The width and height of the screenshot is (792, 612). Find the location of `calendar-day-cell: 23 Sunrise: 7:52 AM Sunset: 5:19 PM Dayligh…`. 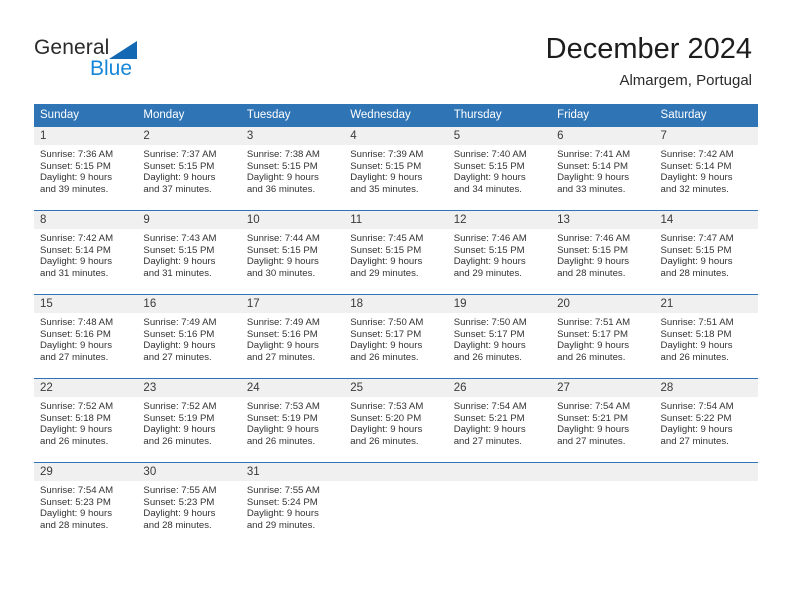

calendar-day-cell: 23 Sunrise: 7:52 AM Sunset: 5:19 PM Dayligh… is located at coordinates (189, 420).